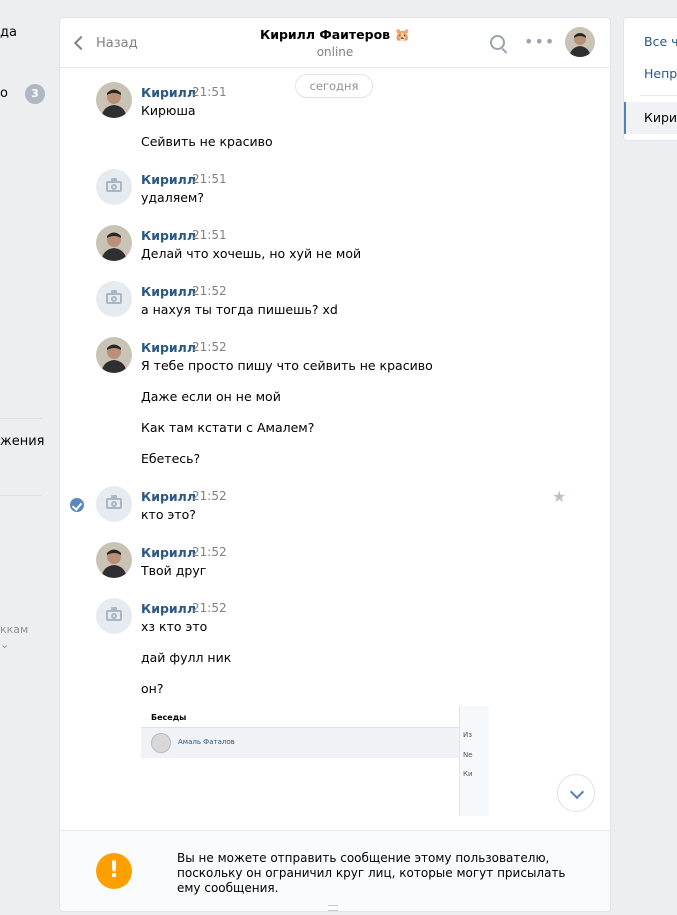 Image resolution: width=677 pixels, height=915 pixels. What do you see at coordinates (335, 35) in the screenshot?
I see `chat-title: Кирилл Фаитеров 🐹` at bounding box center [335, 35].